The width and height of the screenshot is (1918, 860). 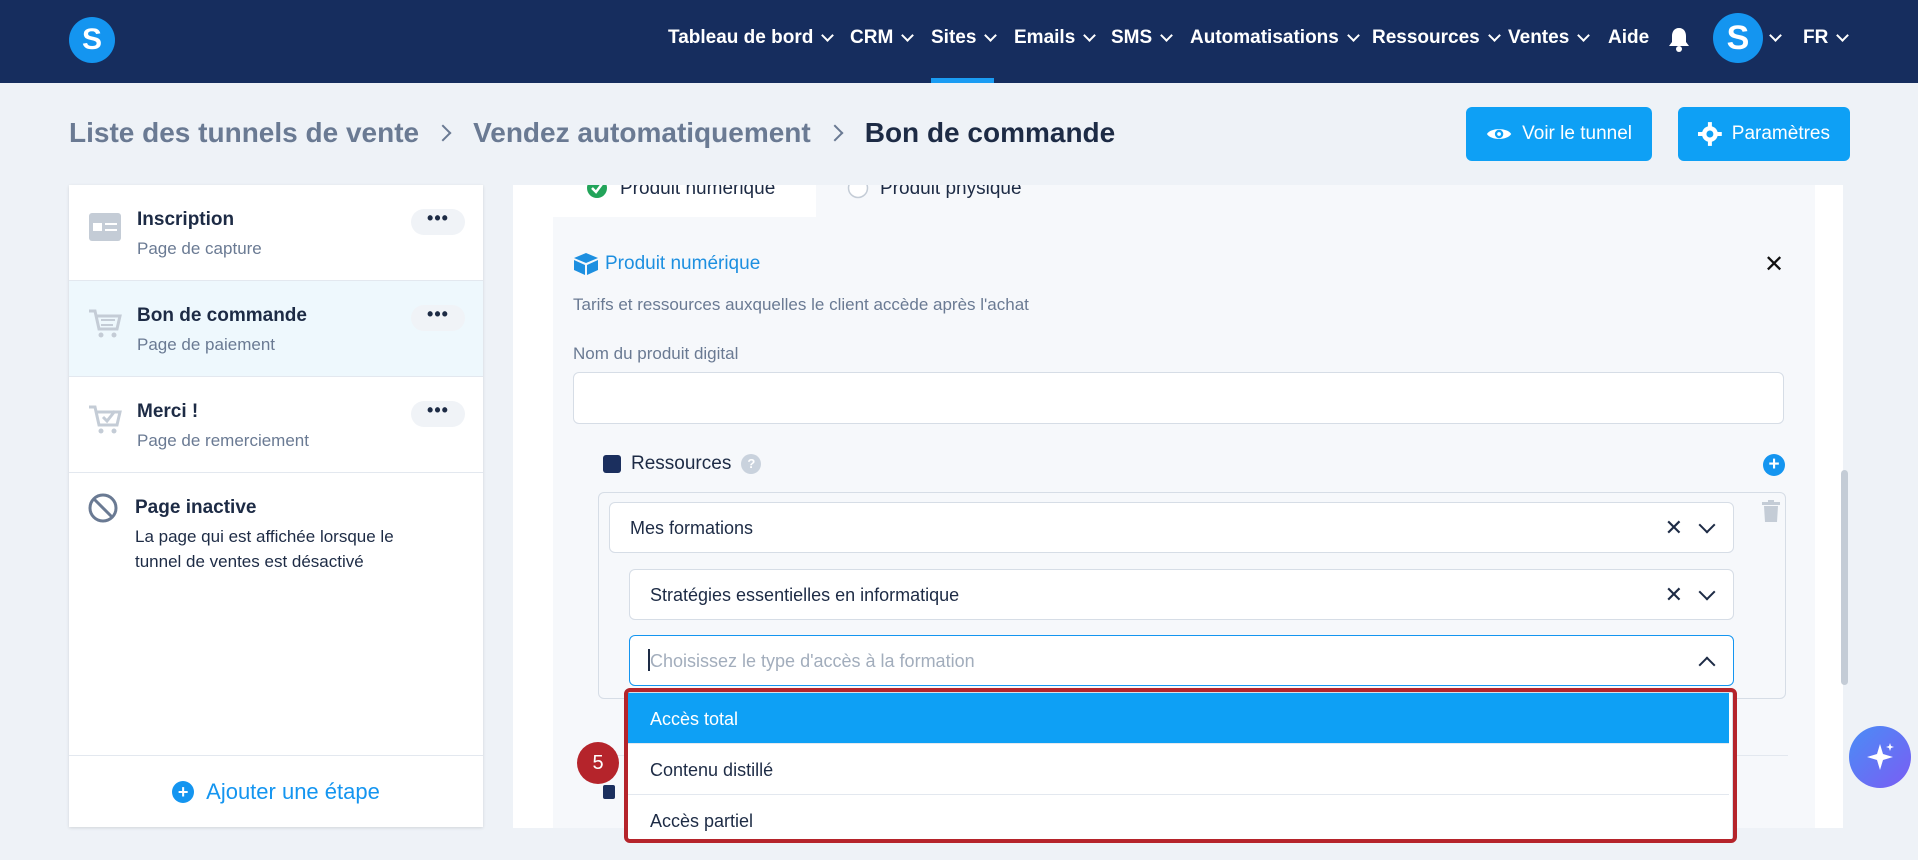 I want to click on cart-icon, so click(x=105, y=323).